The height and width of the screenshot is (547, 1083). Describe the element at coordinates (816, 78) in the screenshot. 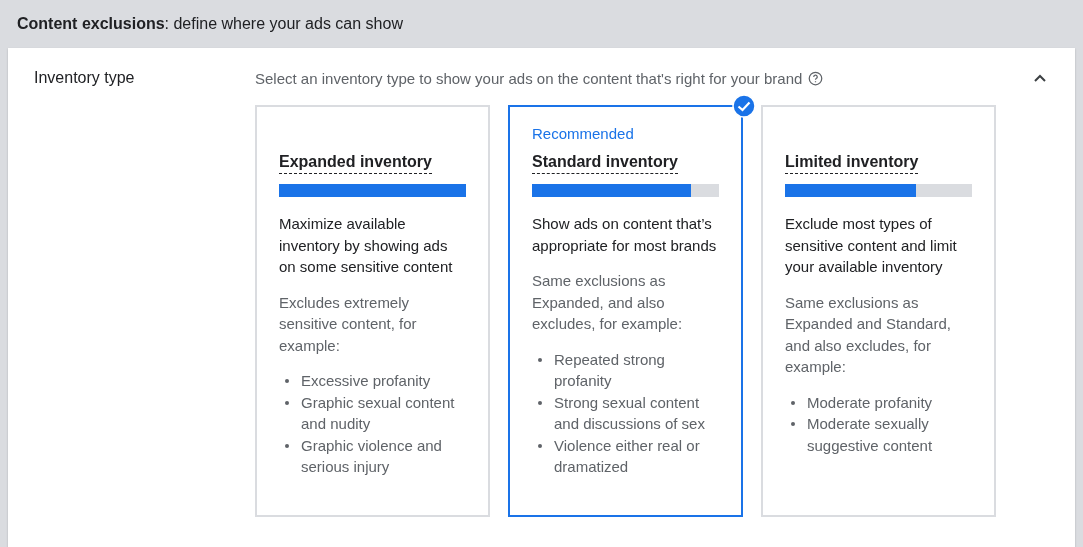

I see `help-icon` at that location.